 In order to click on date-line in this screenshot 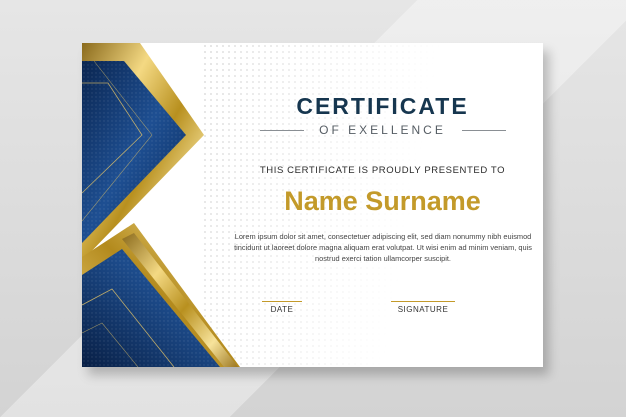, I will do `click(282, 301)`.